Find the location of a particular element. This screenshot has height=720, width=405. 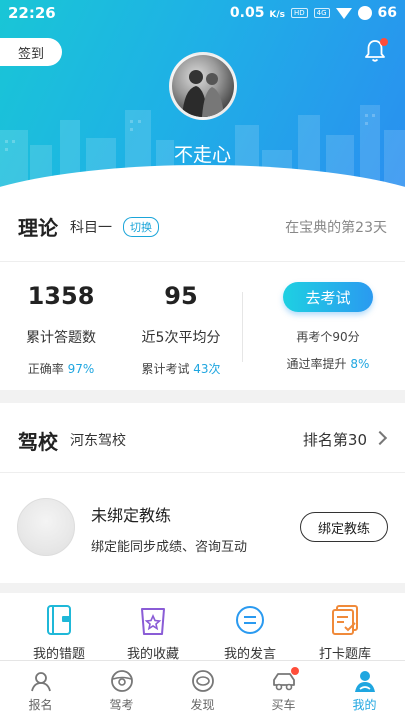

exam-count-stat: 累计考试 43次 is located at coordinates (181, 369).